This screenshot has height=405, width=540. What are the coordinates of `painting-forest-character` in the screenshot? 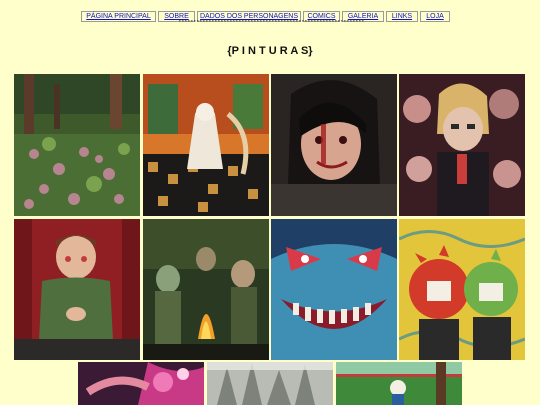 It's located at (399, 383).